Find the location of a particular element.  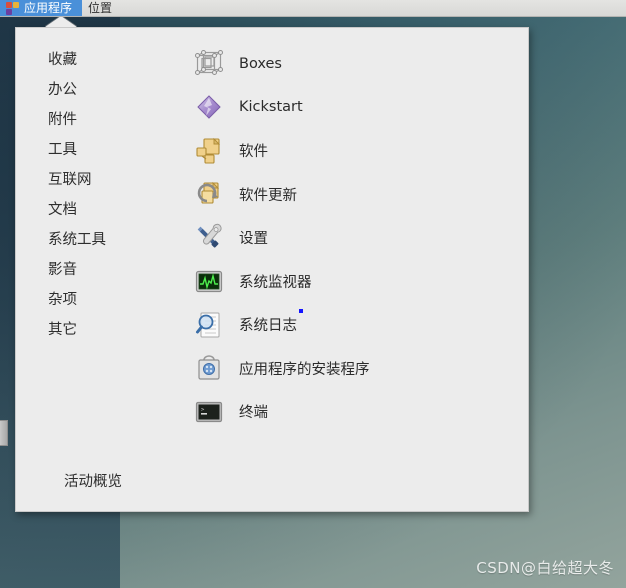

app-label: 设置 is located at coordinates (253, 239).